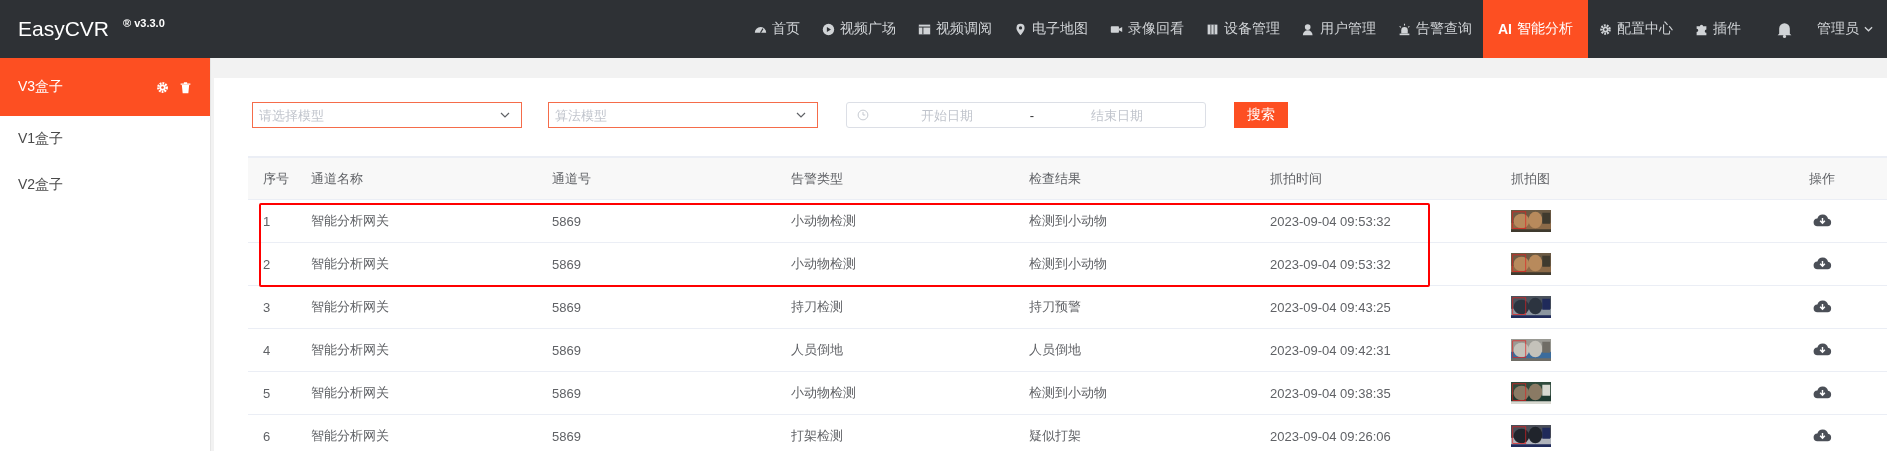  I want to click on model-select: 请选择模型, so click(387, 115).